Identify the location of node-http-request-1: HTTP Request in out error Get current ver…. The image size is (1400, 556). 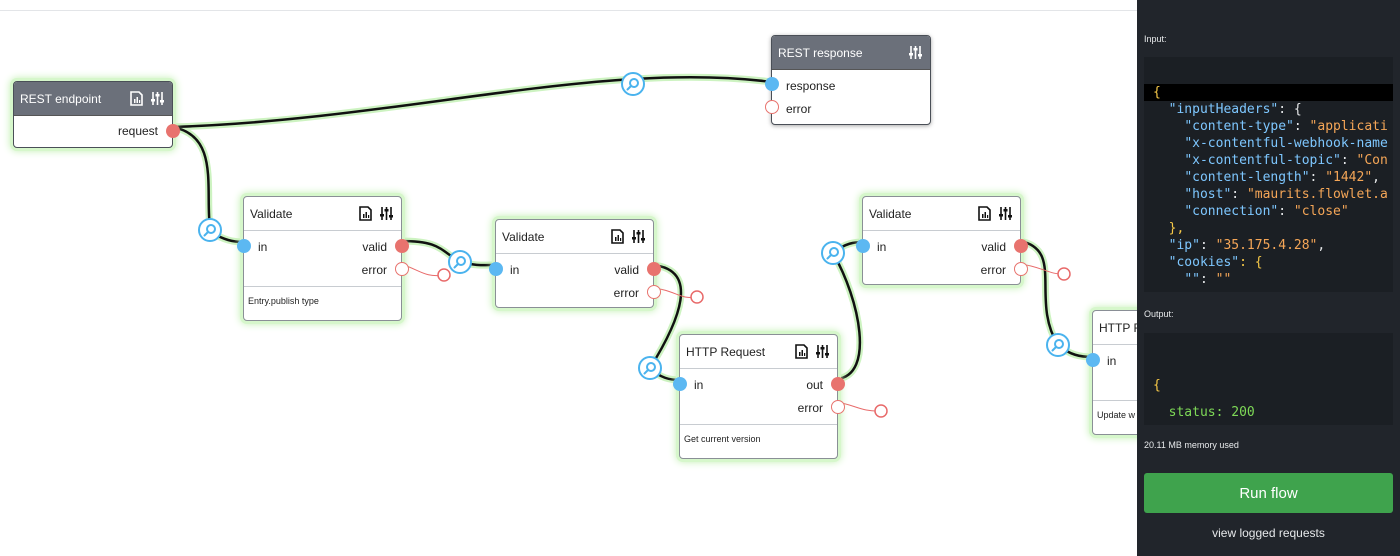
(759, 396).